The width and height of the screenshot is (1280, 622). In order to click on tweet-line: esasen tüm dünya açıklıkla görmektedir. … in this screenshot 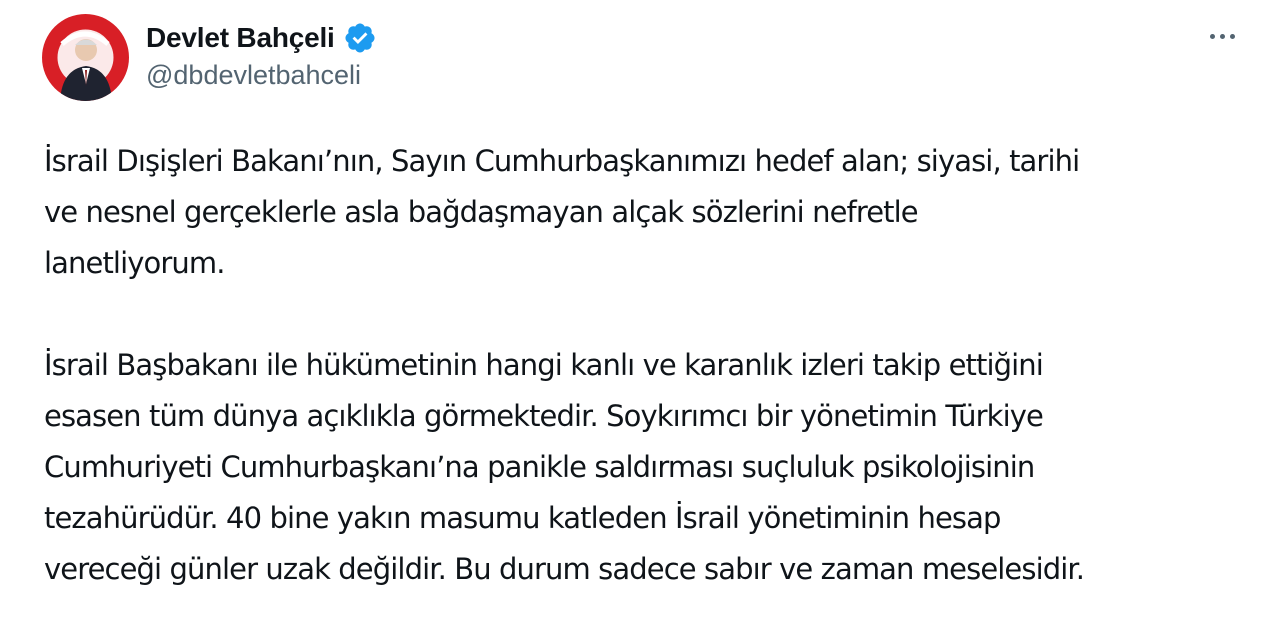, I will do `click(544, 416)`.